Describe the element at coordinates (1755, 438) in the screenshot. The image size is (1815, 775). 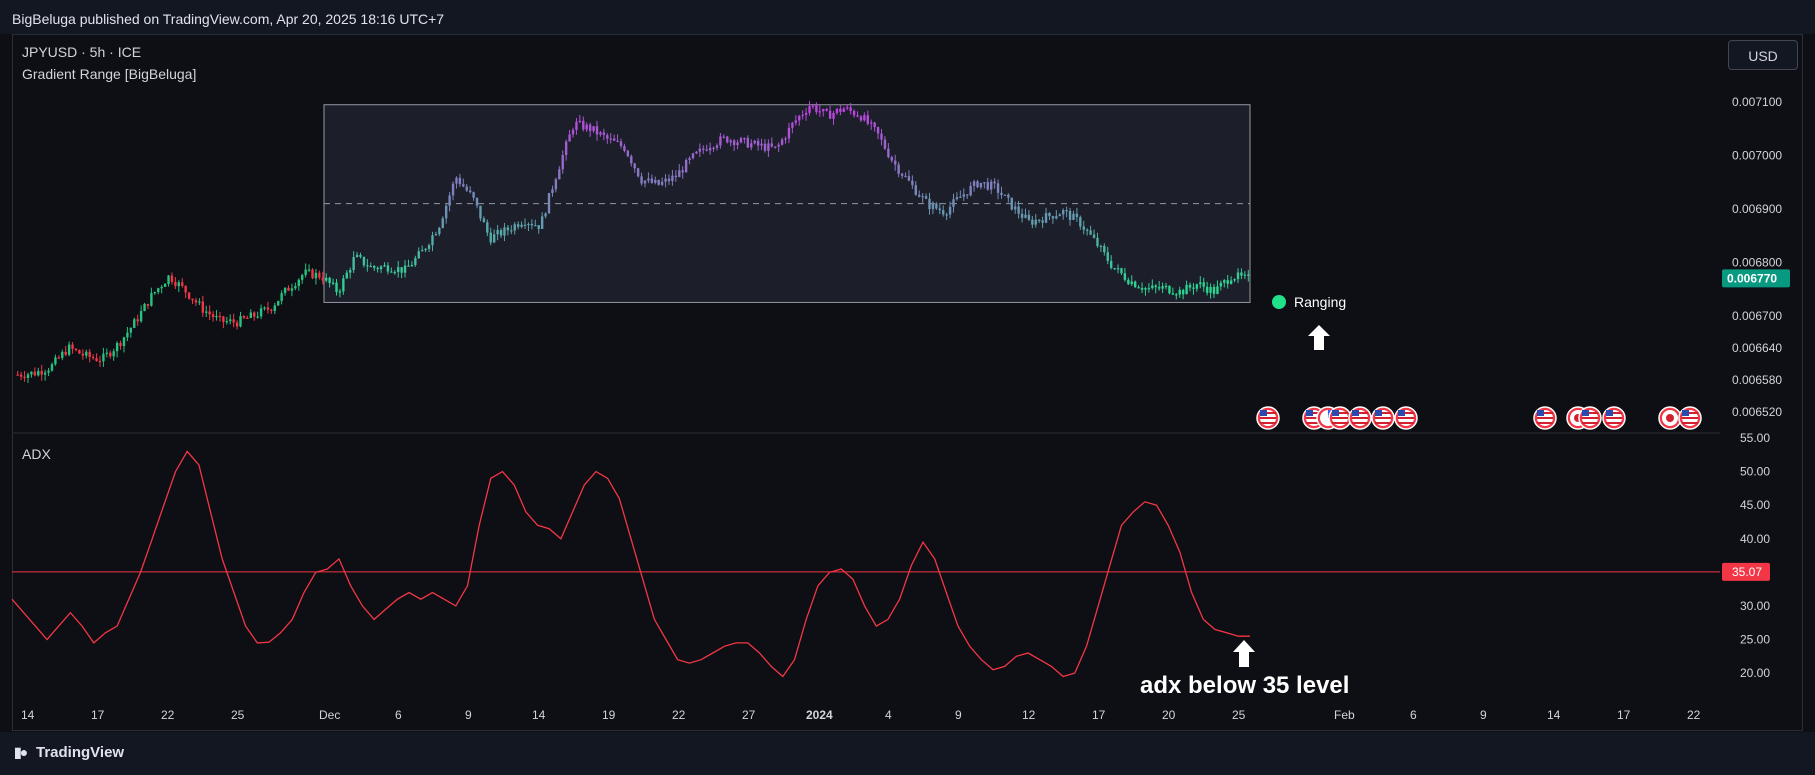
I see `adx-tick-label: 55.00` at that location.